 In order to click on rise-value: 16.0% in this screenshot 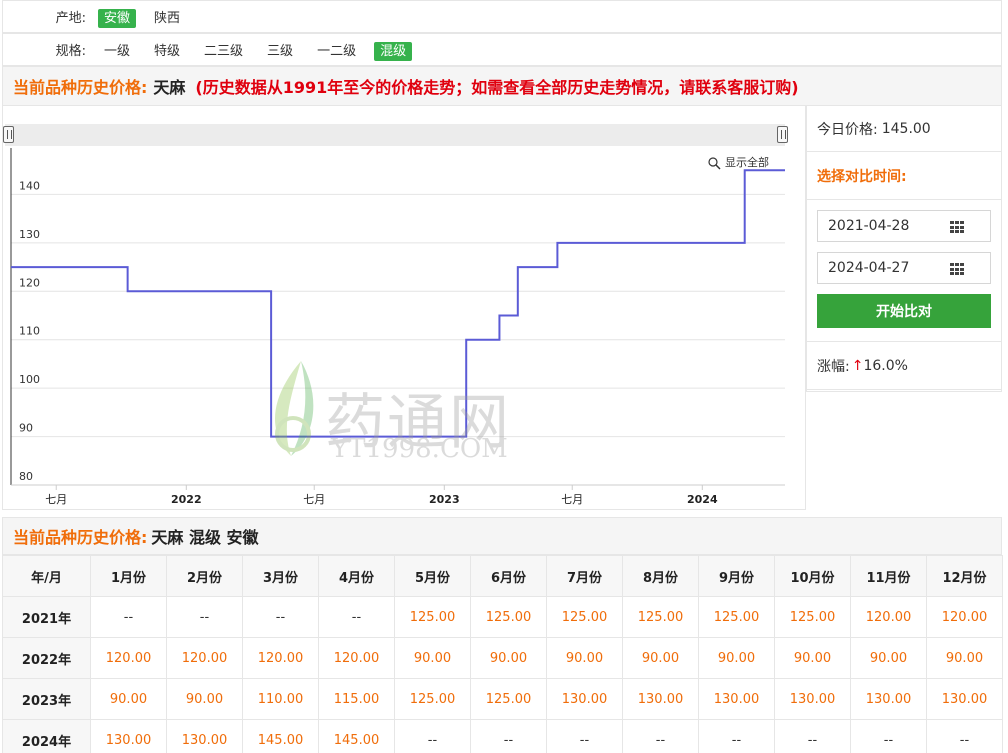, I will do `click(885, 365)`.